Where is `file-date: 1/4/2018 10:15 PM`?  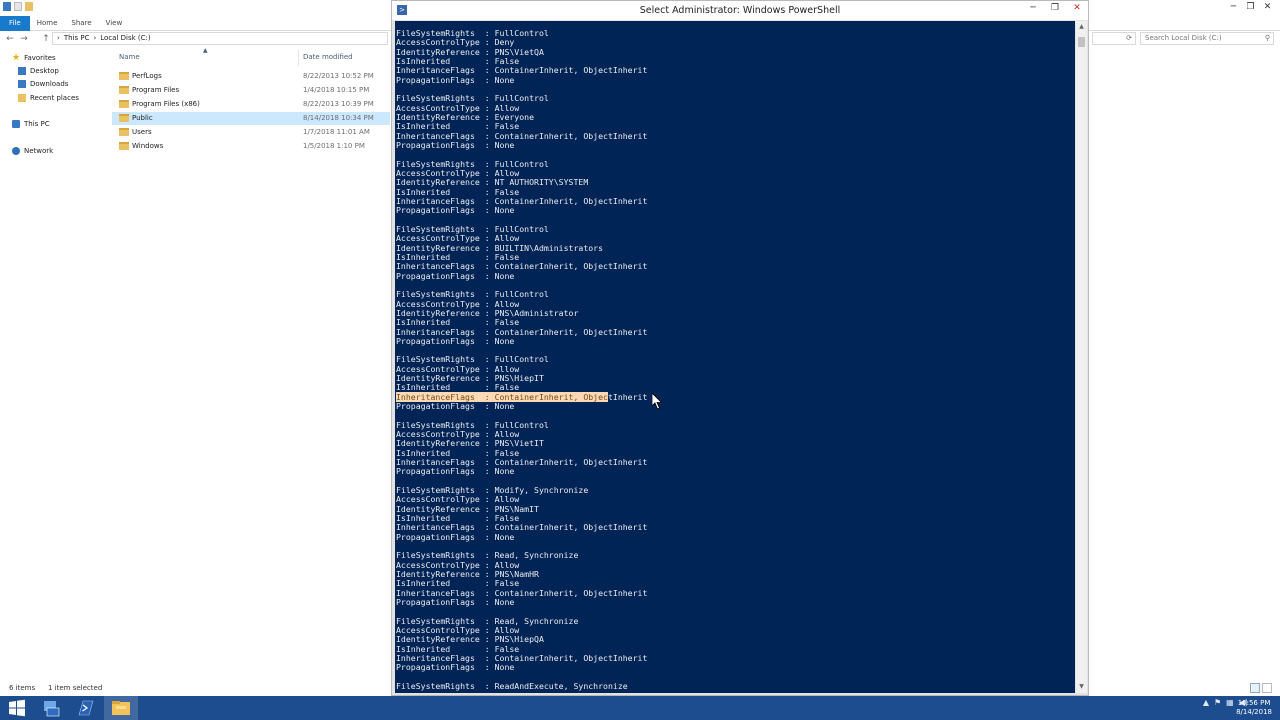
file-date: 1/4/2018 10:15 PM is located at coordinates (336, 90).